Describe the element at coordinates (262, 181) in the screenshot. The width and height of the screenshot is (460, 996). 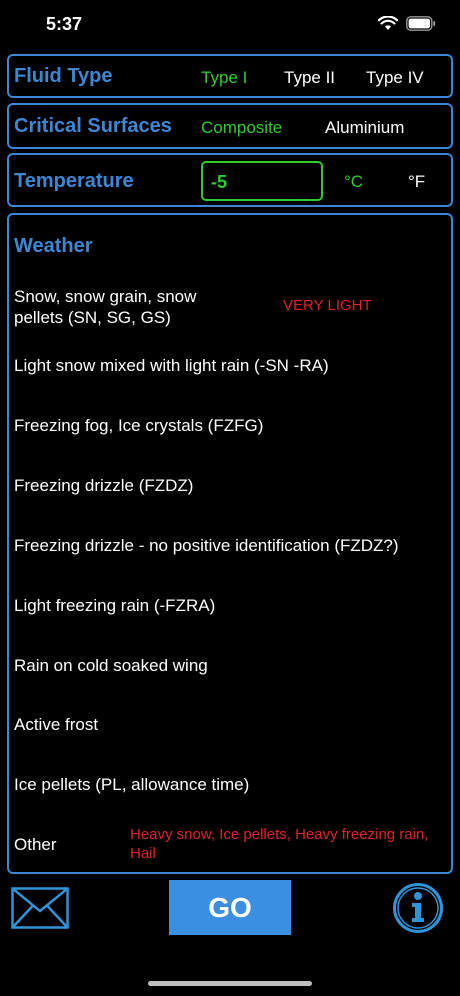
I see `temperature-input: -5` at that location.